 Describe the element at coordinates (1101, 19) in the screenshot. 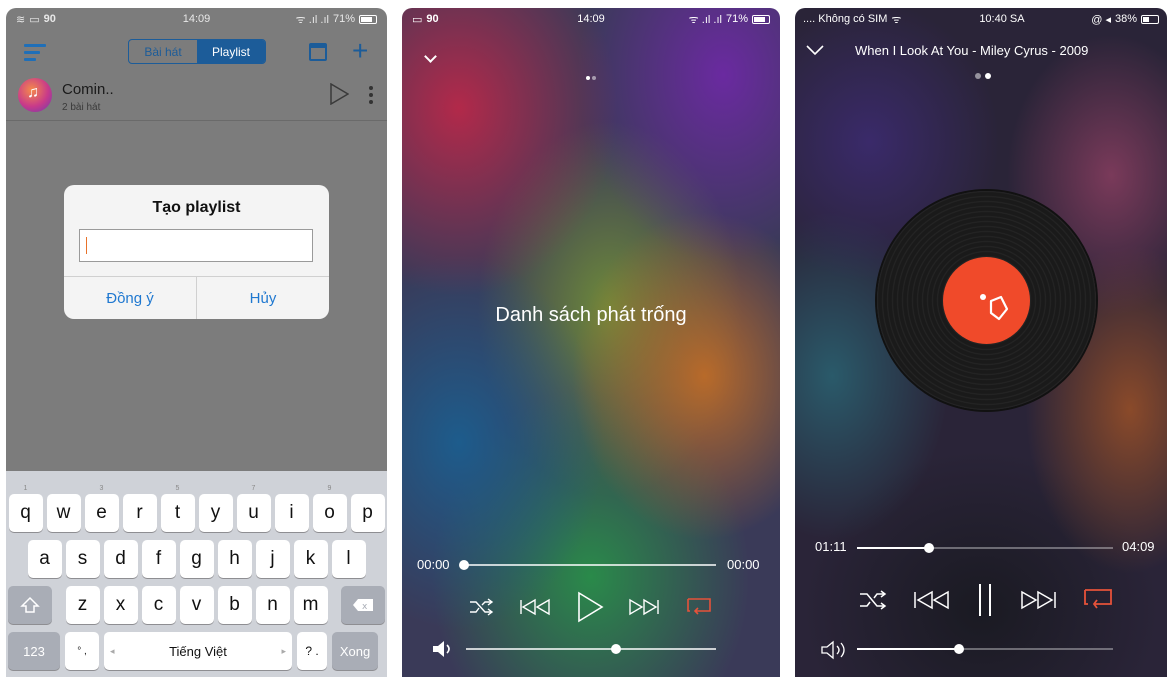

I see `location-icon: @ ◂` at that location.